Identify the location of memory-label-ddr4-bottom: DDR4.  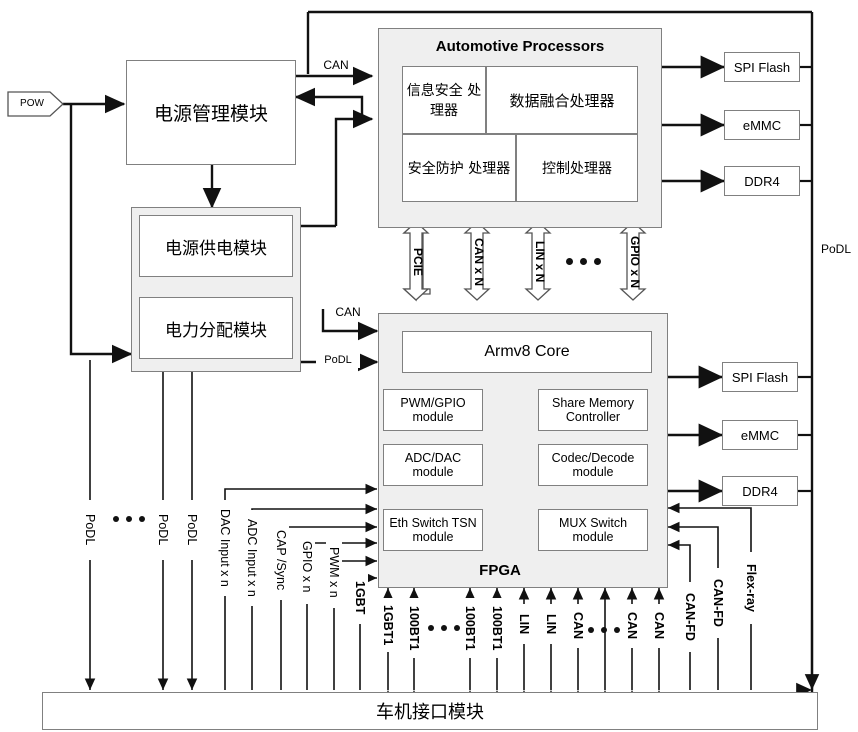
(760, 491).